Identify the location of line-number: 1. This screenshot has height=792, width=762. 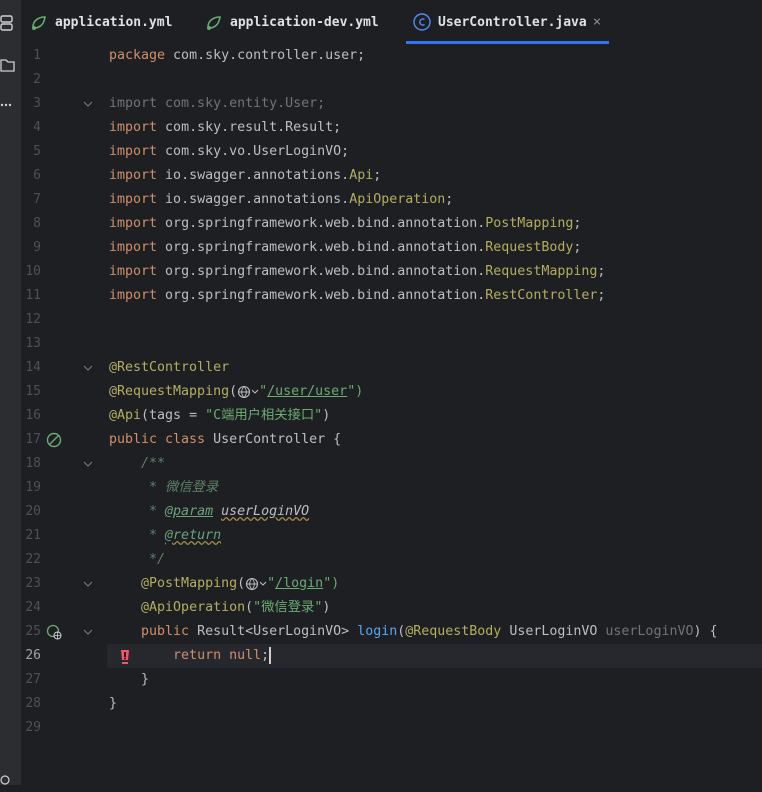
(37, 55).